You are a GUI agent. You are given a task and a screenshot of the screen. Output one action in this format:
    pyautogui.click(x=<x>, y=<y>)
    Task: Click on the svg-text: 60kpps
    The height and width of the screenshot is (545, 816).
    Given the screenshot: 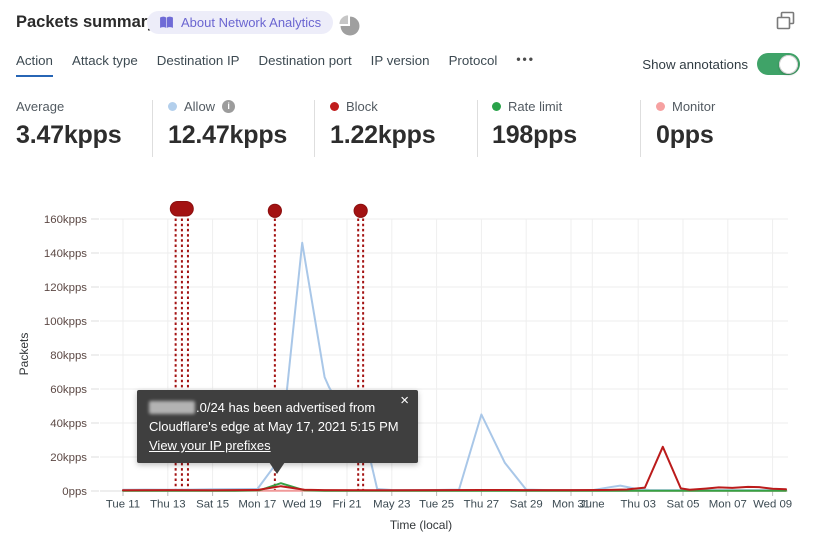 What is the action you would take?
    pyautogui.click(x=68, y=390)
    